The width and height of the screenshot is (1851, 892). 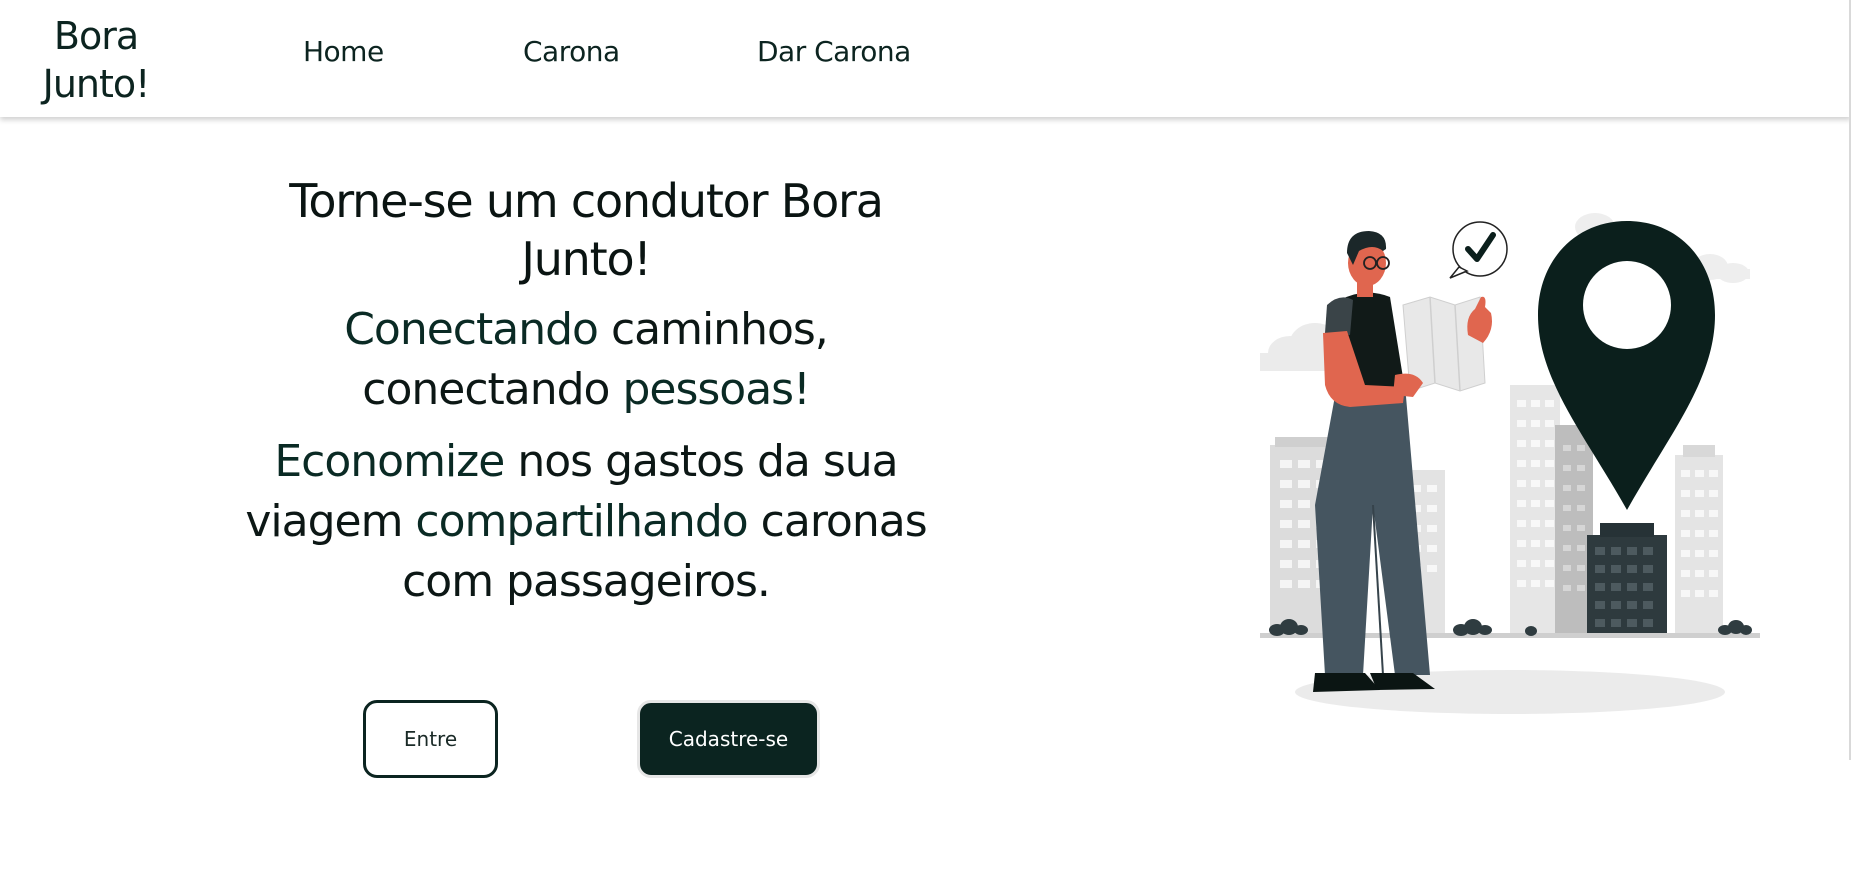 I want to click on logo-line-2: Junto!, so click(x=96, y=84).